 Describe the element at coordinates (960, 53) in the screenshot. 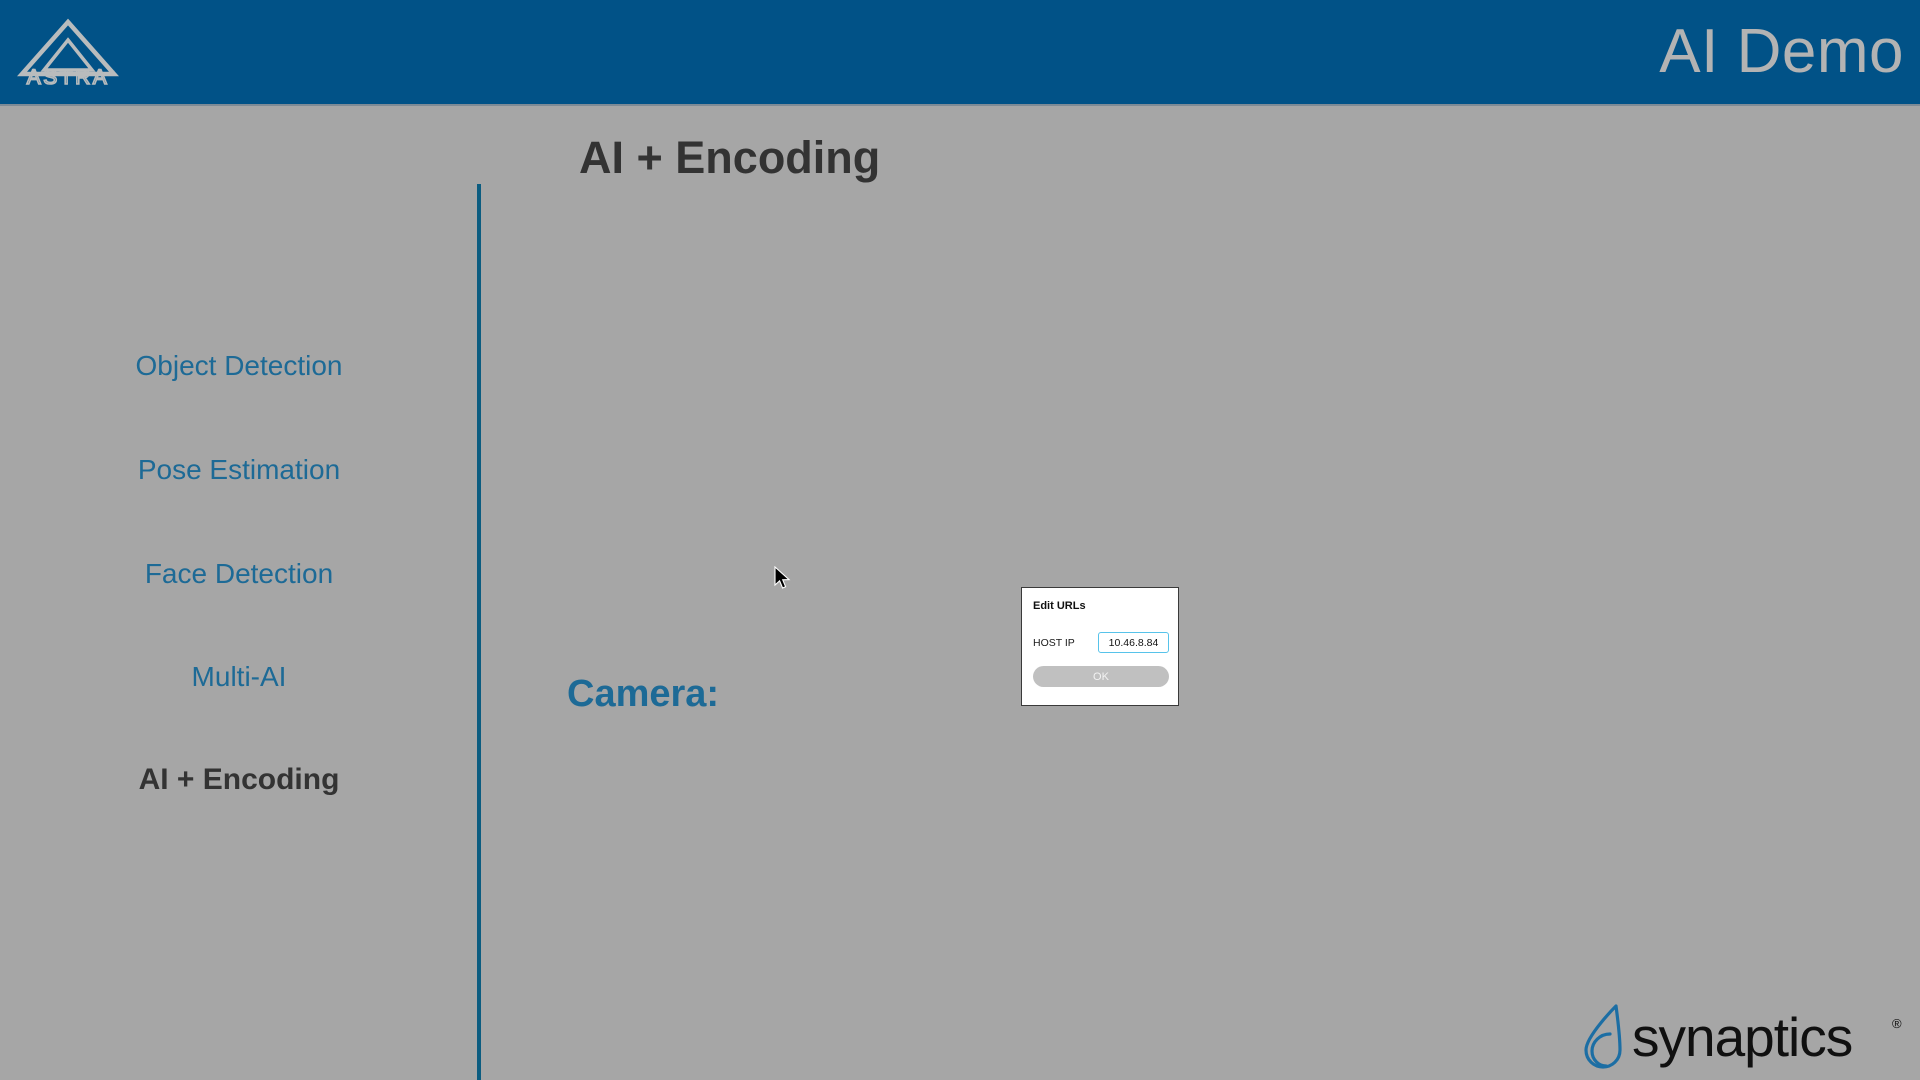

I see `app-header: ASTRA AI Demo` at that location.